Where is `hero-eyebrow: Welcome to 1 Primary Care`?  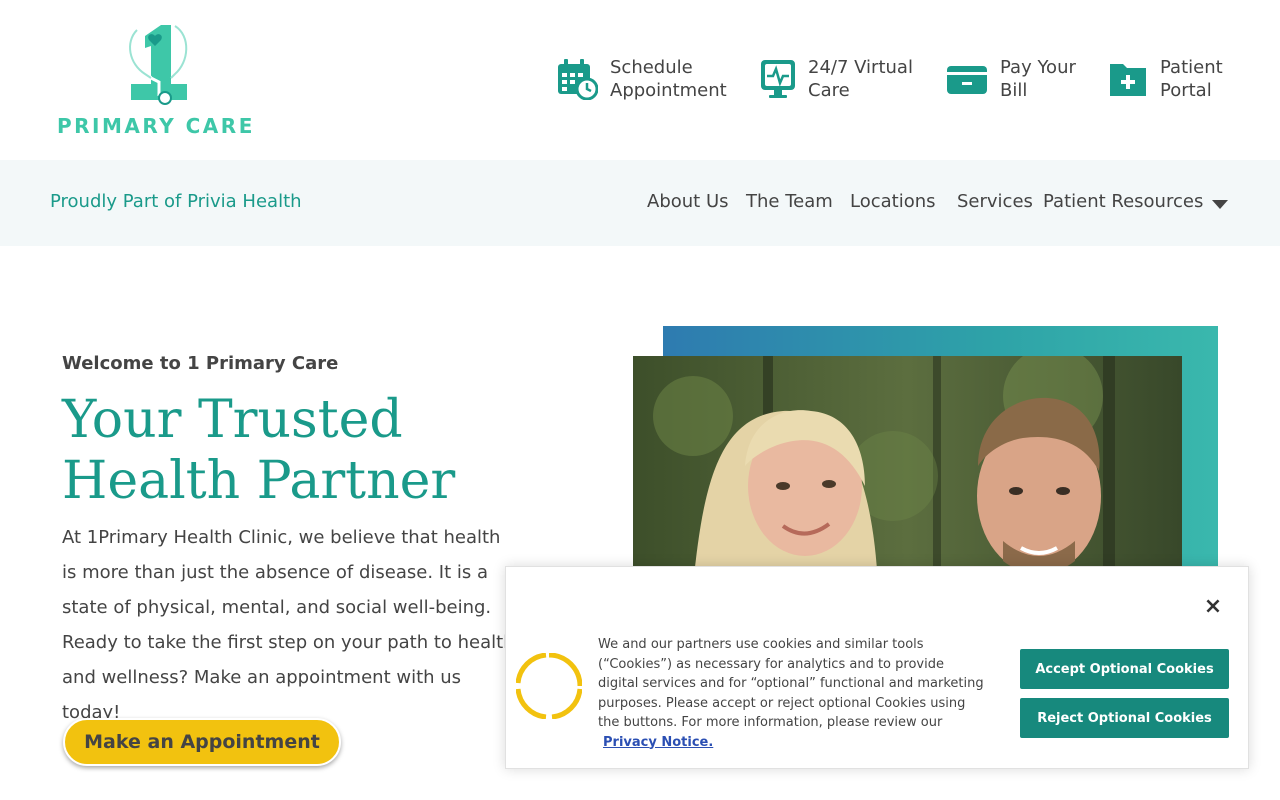
hero-eyebrow: Welcome to 1 Primary Care is located at coordinates (200, 363).